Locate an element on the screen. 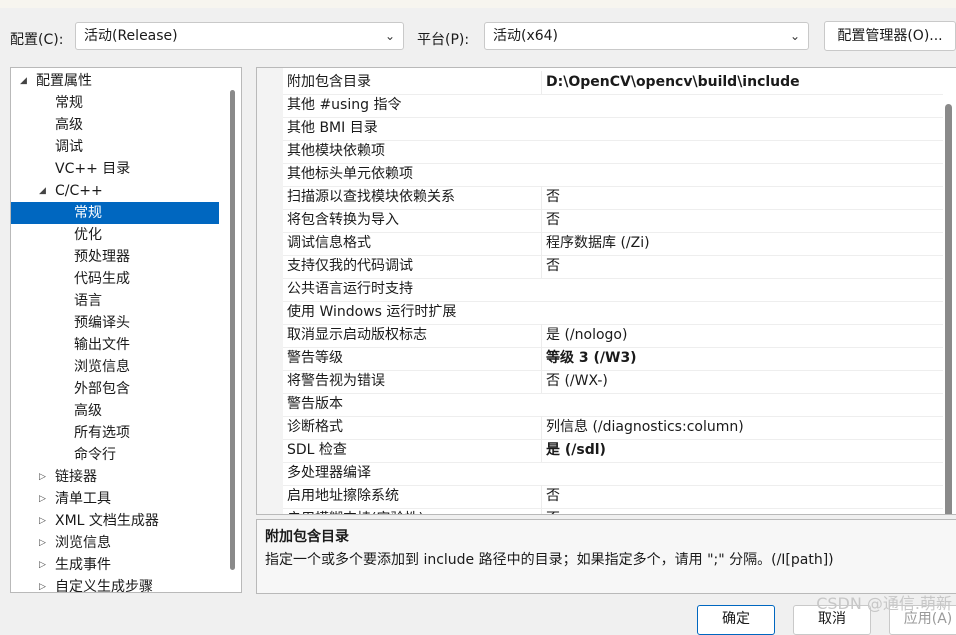 The image size is (956, 635). property-row: 支持仅我的代码调试 否 is located at coordinates (613, 267).